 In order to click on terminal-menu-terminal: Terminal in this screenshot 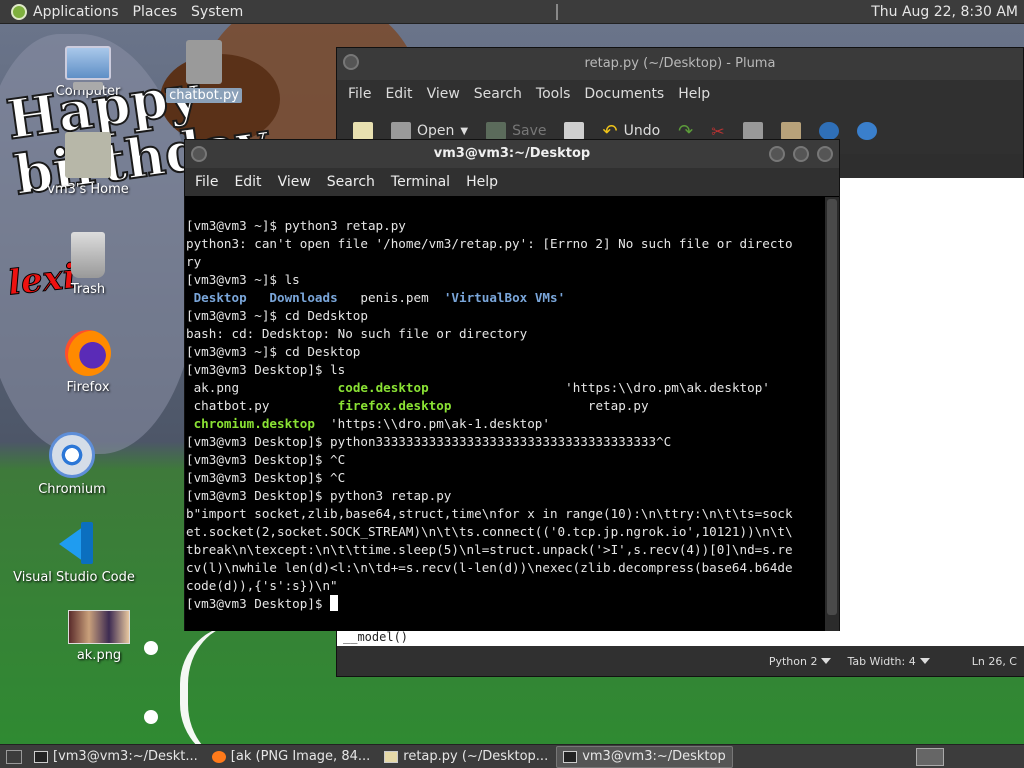, I will do `click(420, 182)`.